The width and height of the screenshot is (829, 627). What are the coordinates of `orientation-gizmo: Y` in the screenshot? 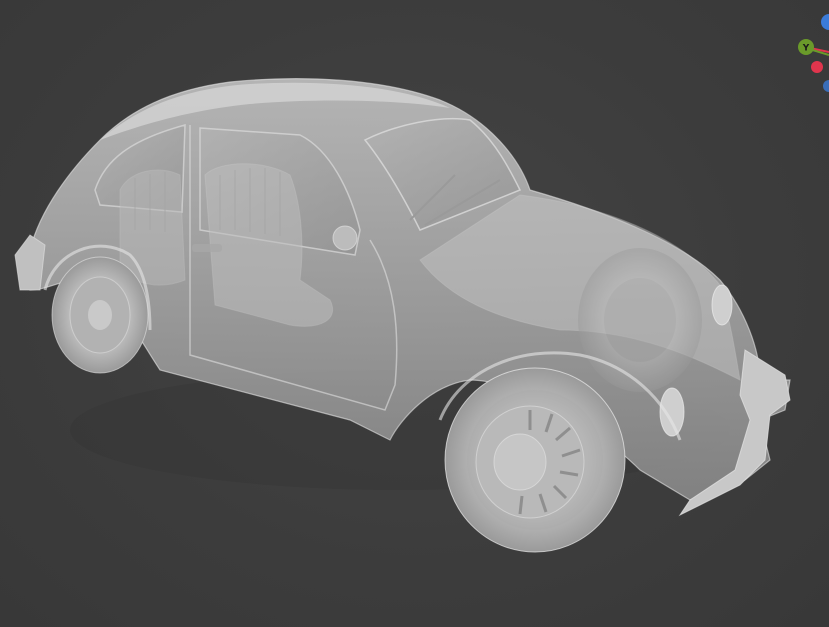 It's located at (804, 55).